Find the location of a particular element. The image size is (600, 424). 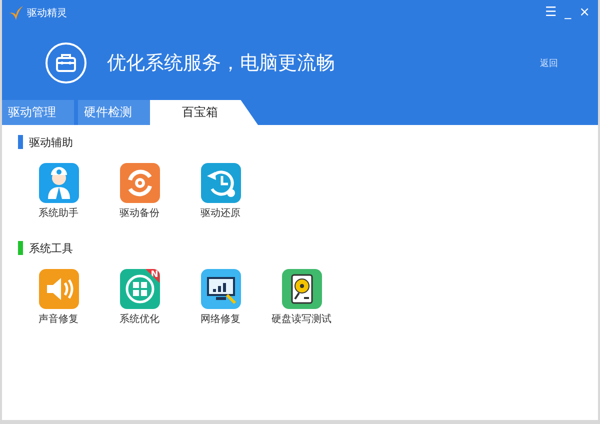

tool-label: 声音修复 is located at coordinates (58, 320).